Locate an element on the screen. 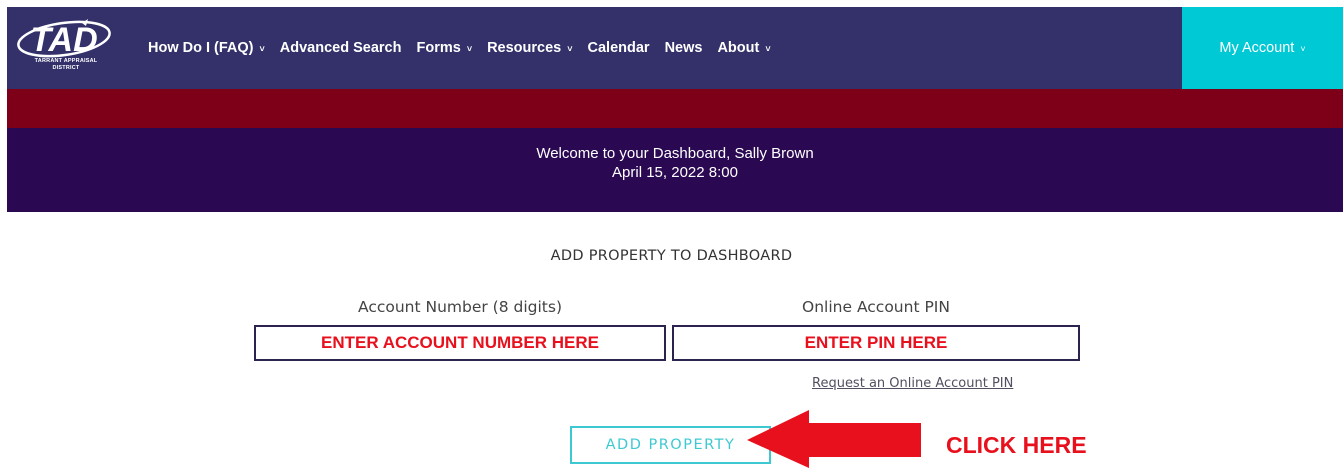 The image size is (1343, 468). tad-logo-mark: TAD is located at coordinates (64, 39).